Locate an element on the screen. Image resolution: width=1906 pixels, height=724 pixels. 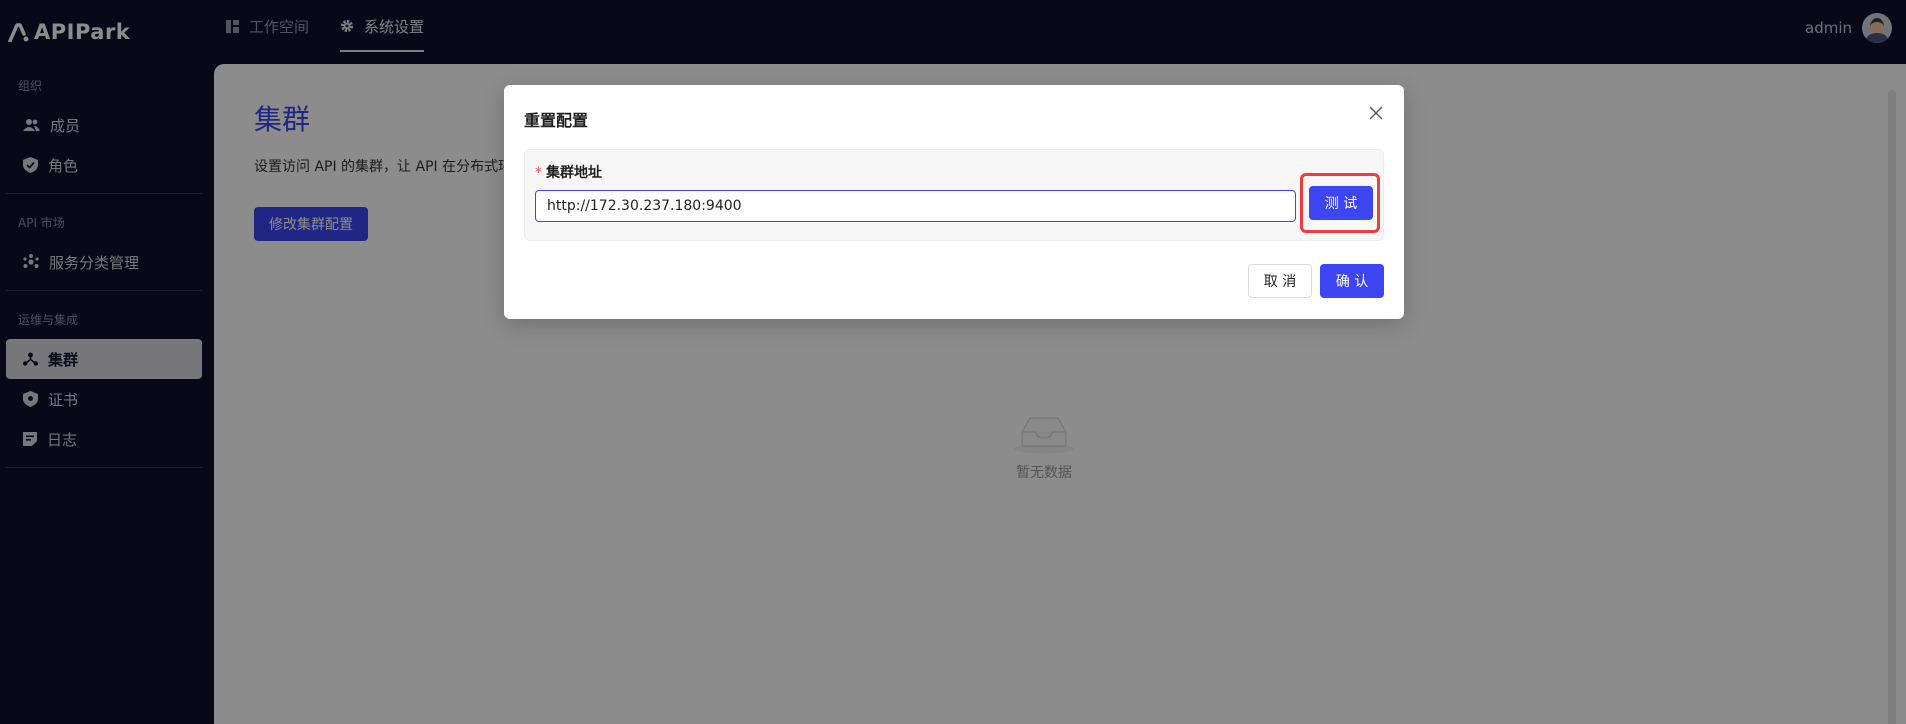
close-icon is located at coordinates (1376, 113).